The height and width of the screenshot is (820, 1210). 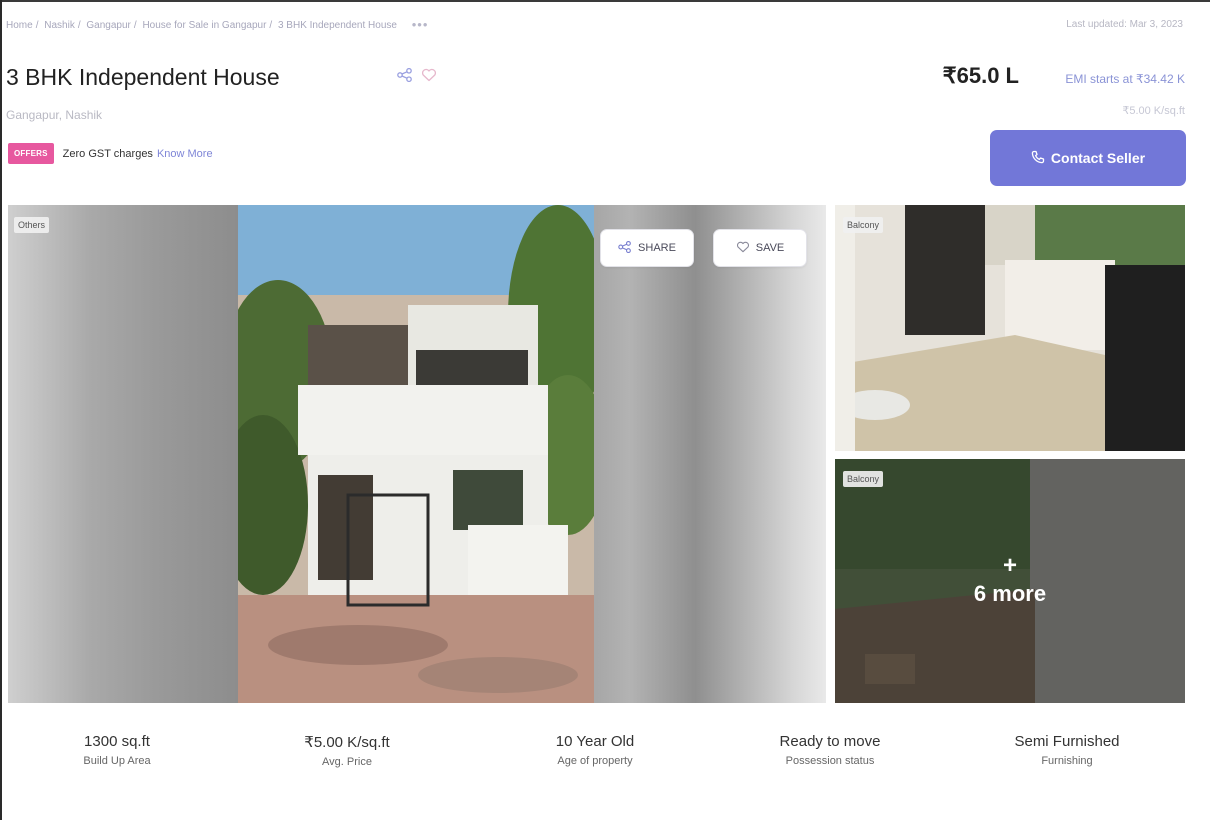 I want to click on stat-value: Ready to move, so click(x=830, y=741).